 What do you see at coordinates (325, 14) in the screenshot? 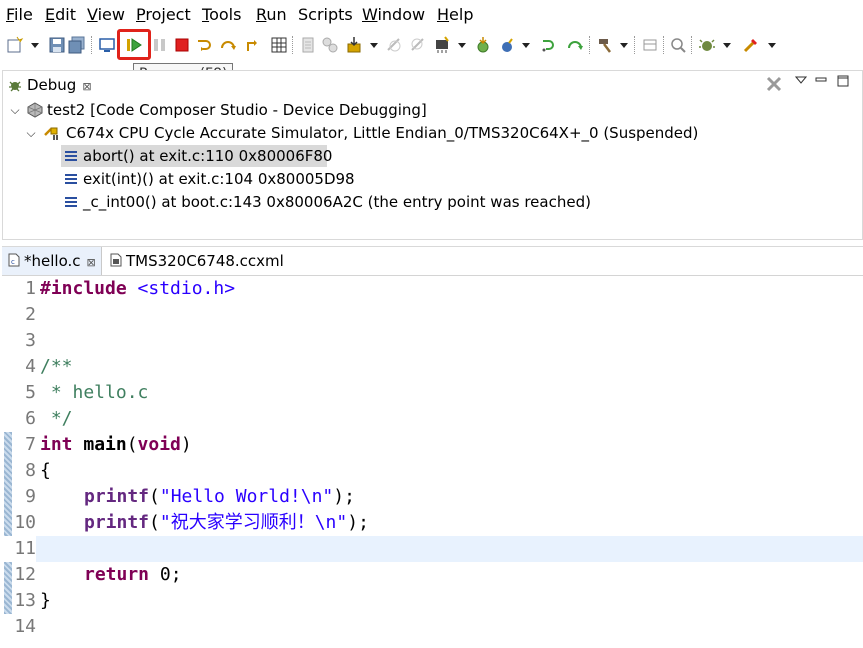
I see `menu-scripts: Scripts` at bounding box center [325, 14].